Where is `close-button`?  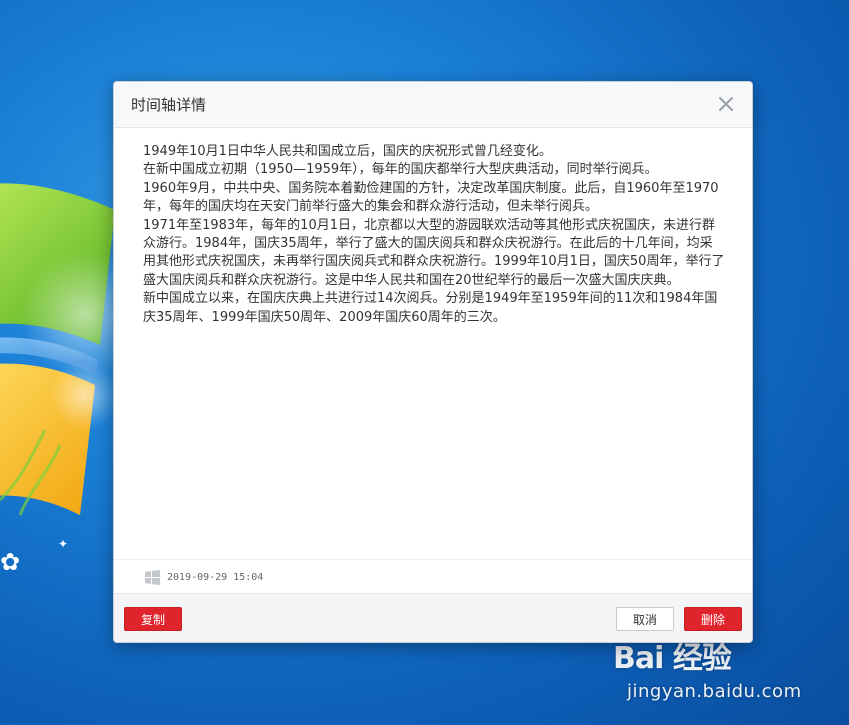 close-button is located at coordinates (726, 104).